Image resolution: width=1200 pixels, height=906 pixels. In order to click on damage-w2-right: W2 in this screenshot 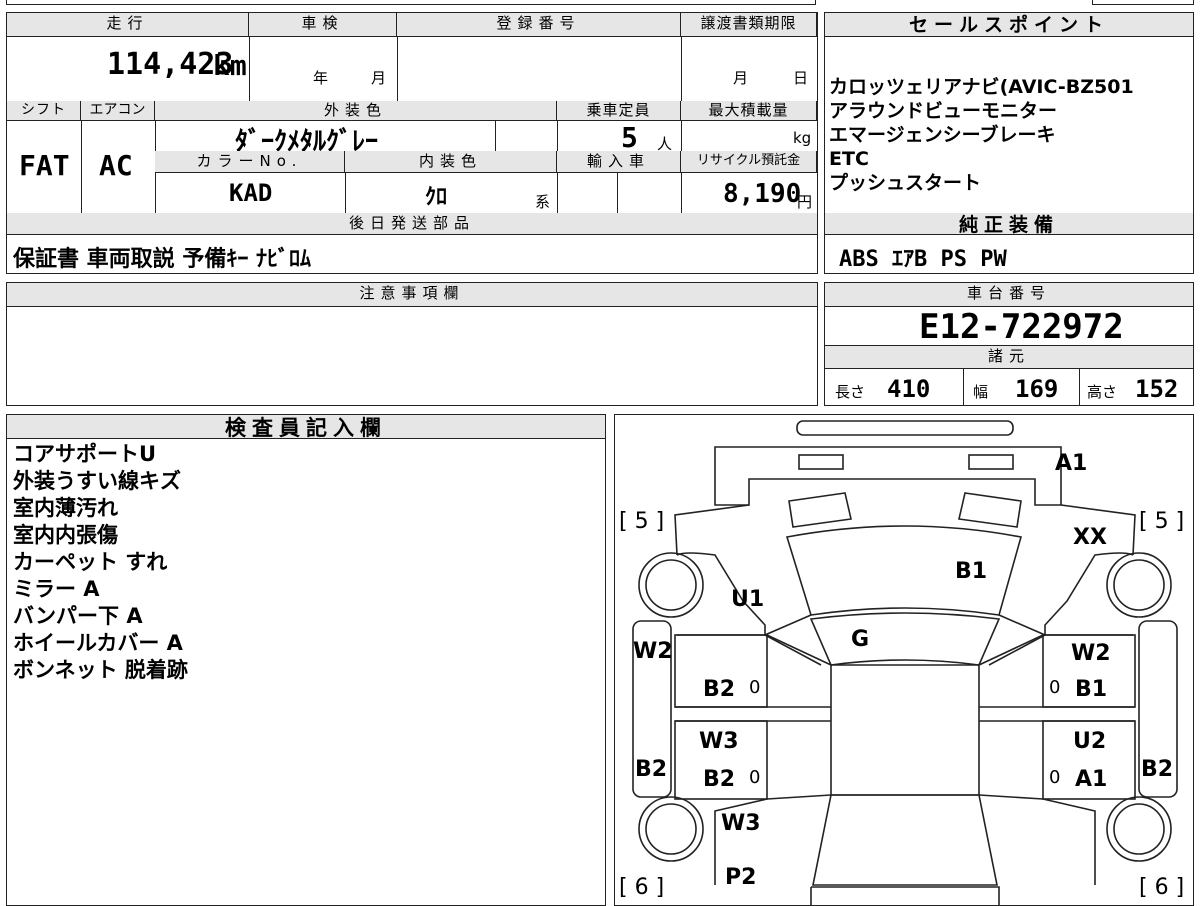, I will do `click(1091, 653)`.